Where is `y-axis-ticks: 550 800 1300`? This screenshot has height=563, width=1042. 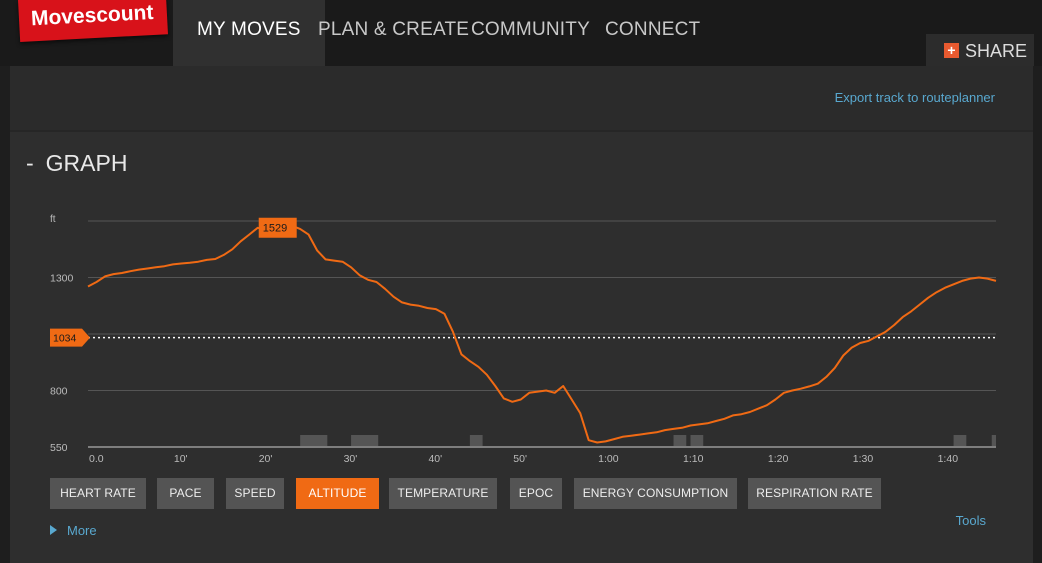
y-axis-ticks: 550 800 1300 is located at coordinates (62, 364).